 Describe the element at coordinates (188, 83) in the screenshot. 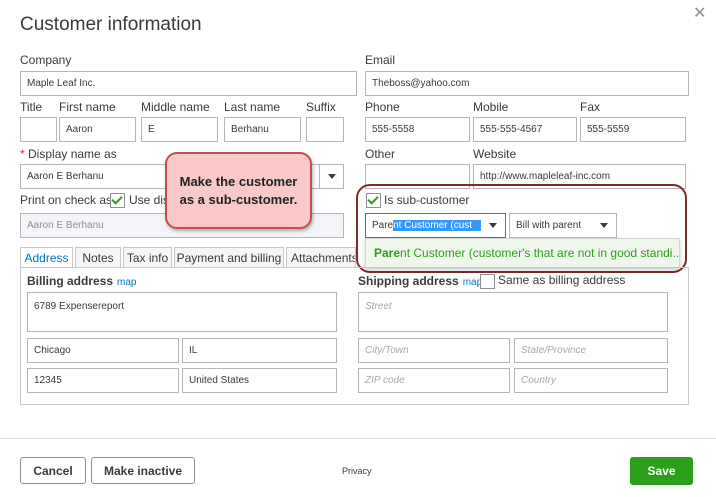

I see `company-input: Maple Leaf Inc.` at that location.